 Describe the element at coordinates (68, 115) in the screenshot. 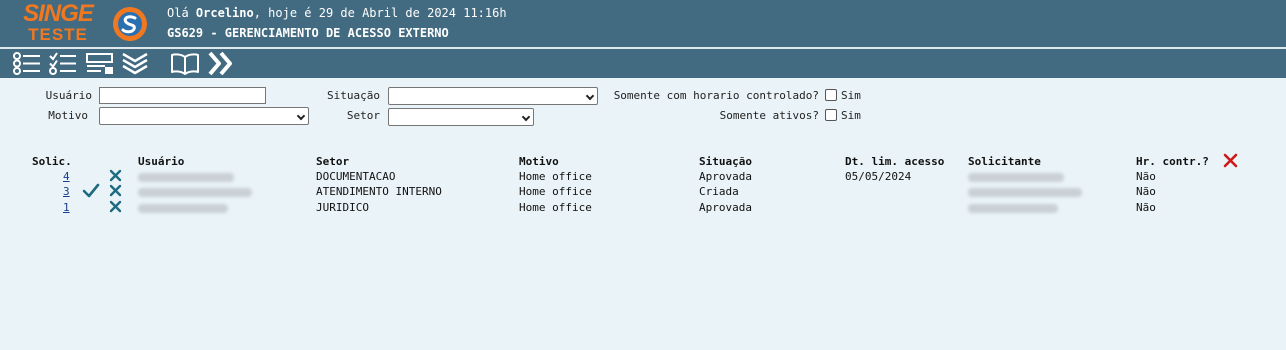

I see `motivo-label: Motivo` at that location.